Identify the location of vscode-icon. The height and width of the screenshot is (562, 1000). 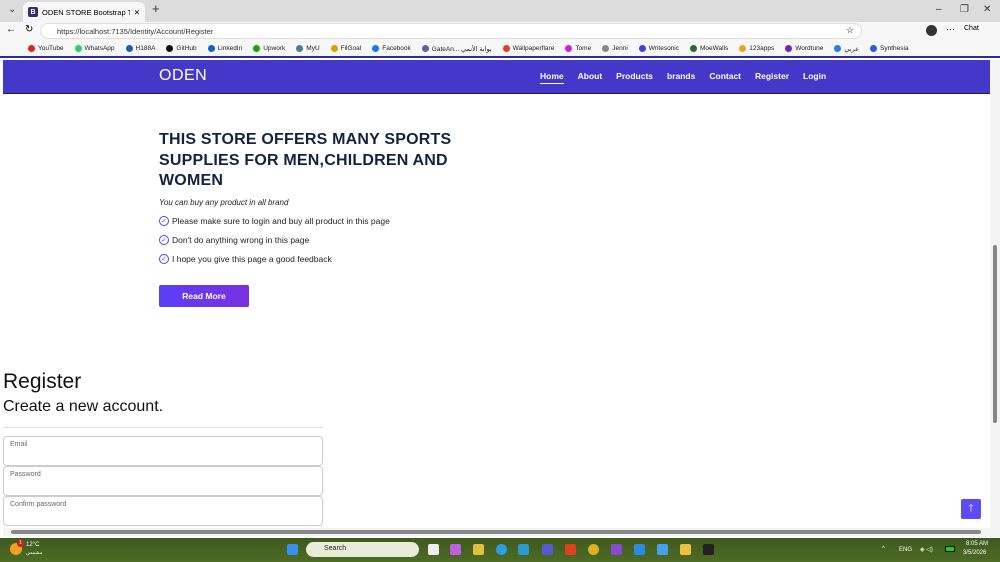
(639, 549).